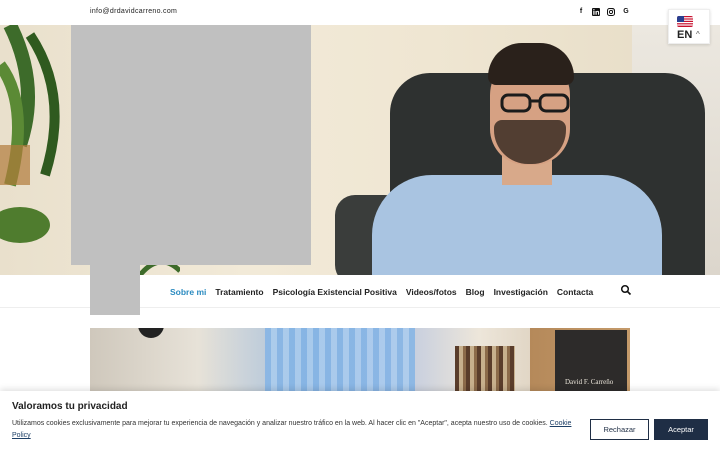  What do you see at coordinates (698, 34) in the screenshot?
I see `chevron-up-icon: ^` at bounding box center [698, 34].